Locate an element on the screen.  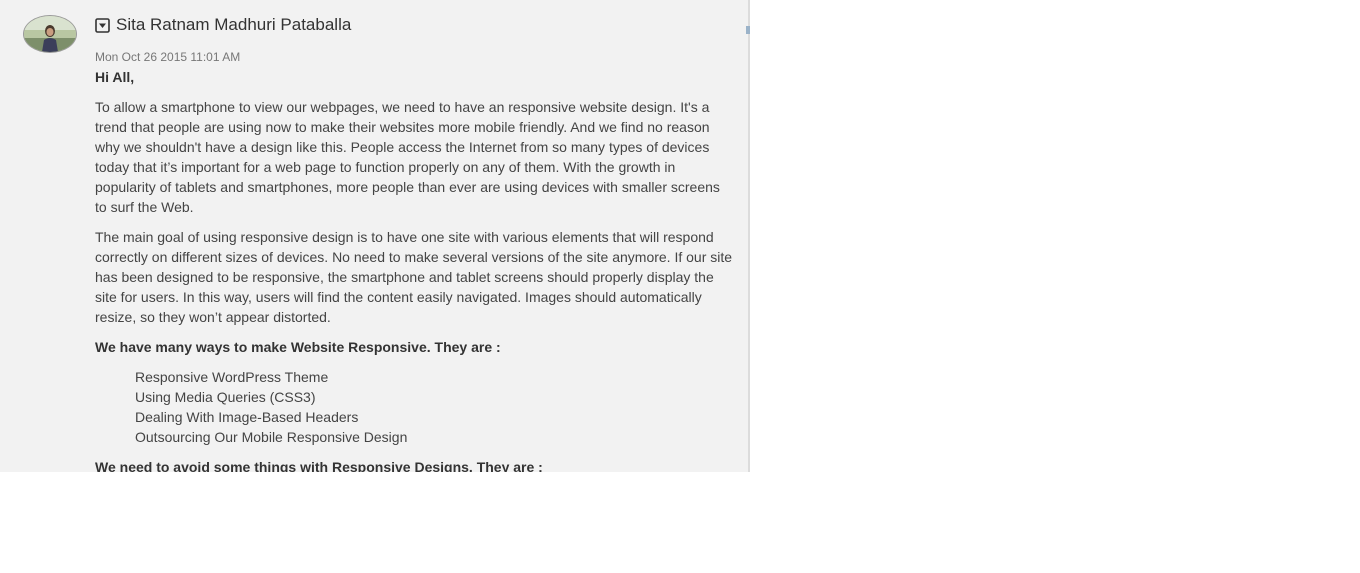
list-item: Dealing With Image-Based Headers is located at coordinates (247, 417).